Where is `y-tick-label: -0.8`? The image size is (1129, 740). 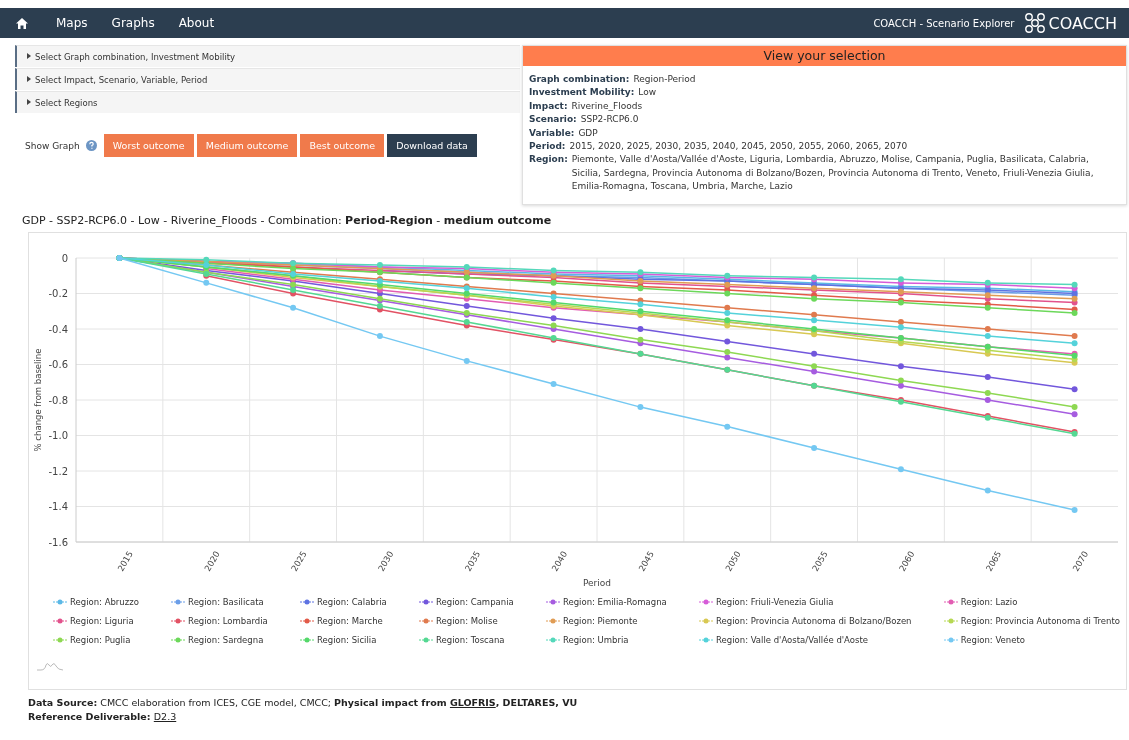
y-tick-label: -0.8 is located at coordinates (58, 400).